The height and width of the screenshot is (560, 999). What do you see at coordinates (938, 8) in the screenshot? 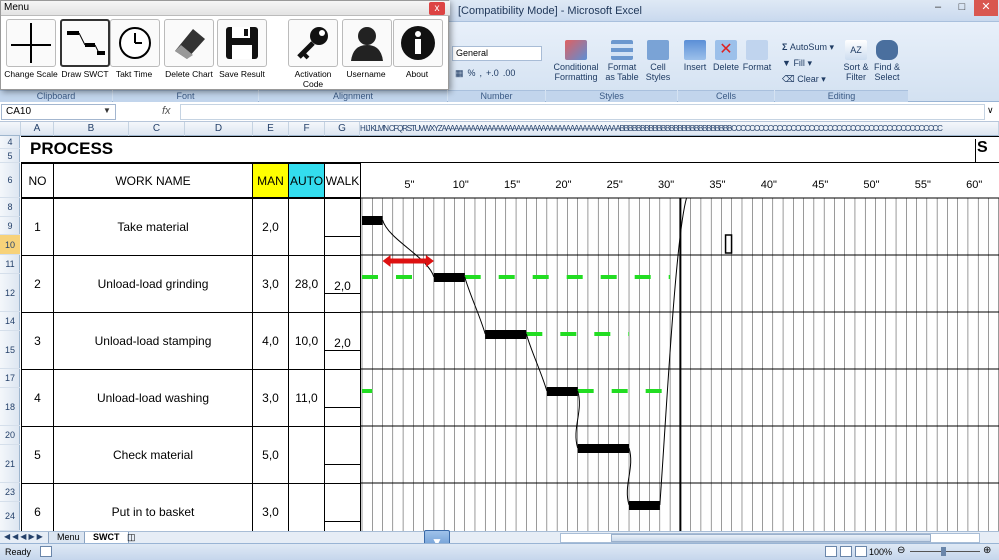
I see `minimize-button: –` at bounding box center [938, 8].